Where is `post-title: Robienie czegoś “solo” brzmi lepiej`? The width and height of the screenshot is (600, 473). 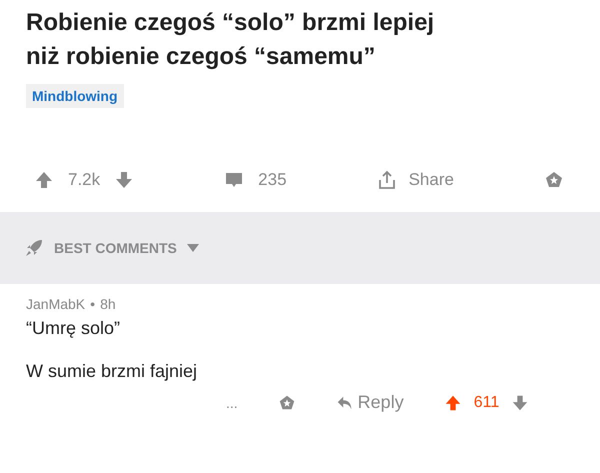
post-title: Robienie czegoś “solo” brzmi lepiej is located at coordinates (231, 23).